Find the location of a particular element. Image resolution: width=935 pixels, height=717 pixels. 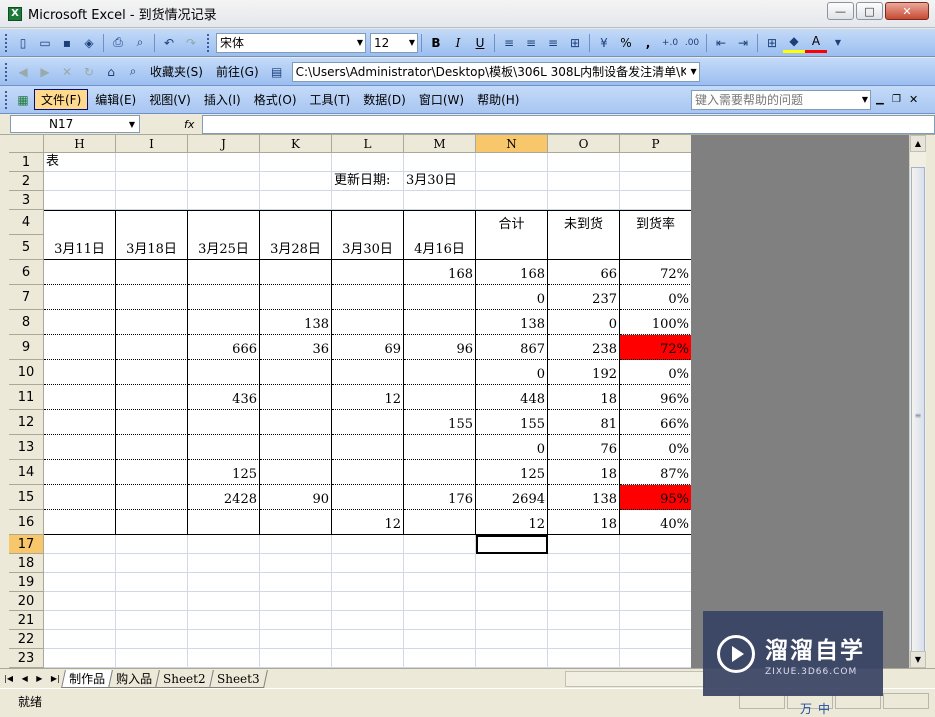

cell-M13 is located at coordinates (440, 447).